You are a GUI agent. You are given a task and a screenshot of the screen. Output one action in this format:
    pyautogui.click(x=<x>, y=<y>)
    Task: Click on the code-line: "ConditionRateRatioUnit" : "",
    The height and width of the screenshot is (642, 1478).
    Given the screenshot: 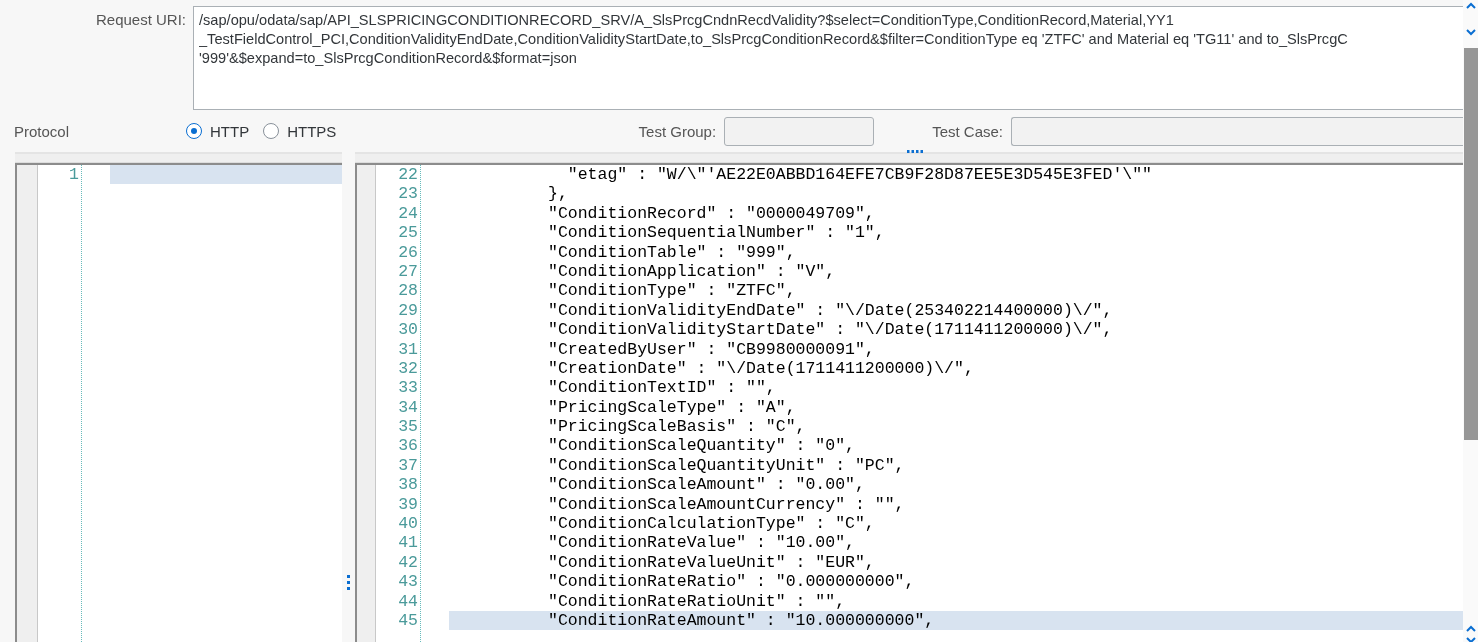 What is the action you would take?
    pyautogui.click(x=697, y=601)
    